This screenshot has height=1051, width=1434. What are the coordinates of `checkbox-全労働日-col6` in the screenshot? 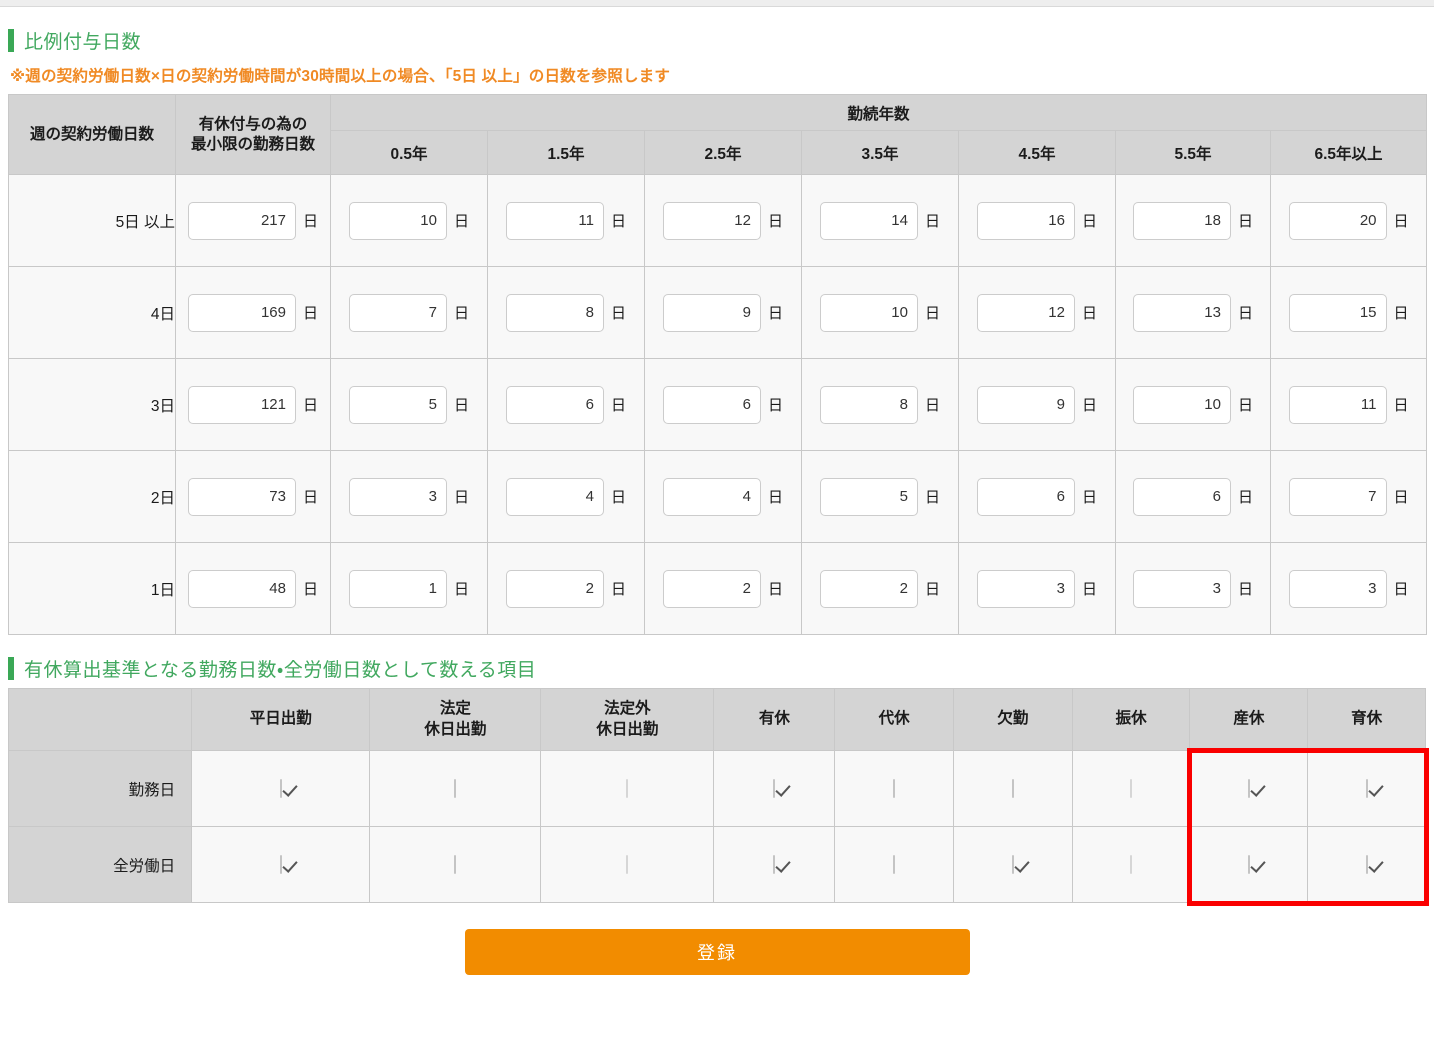 It's located at (1131, 865).